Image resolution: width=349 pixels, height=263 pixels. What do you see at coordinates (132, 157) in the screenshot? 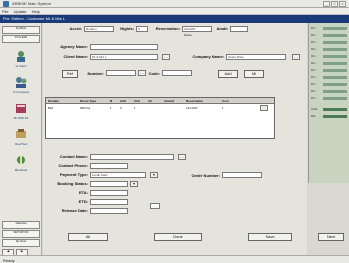
I see `contact-field` at bounding box center [132, 157].